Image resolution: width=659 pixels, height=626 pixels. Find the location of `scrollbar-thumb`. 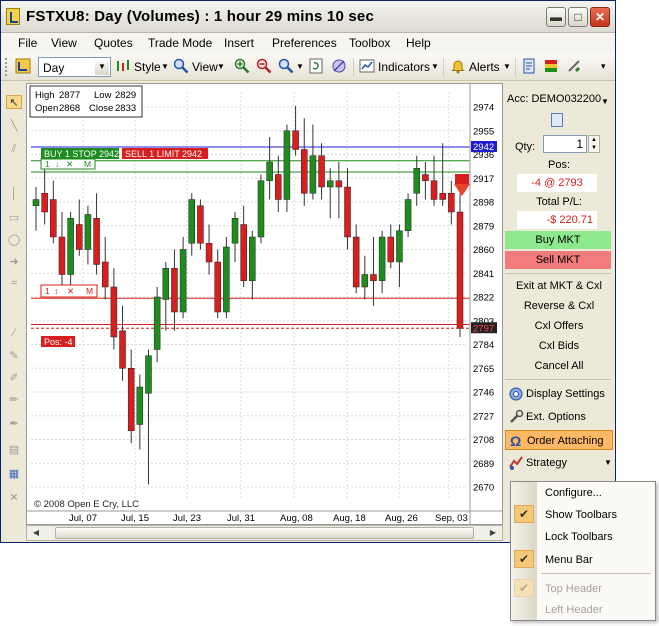

scrollbar-thumb is located at coordinates (264, 533).